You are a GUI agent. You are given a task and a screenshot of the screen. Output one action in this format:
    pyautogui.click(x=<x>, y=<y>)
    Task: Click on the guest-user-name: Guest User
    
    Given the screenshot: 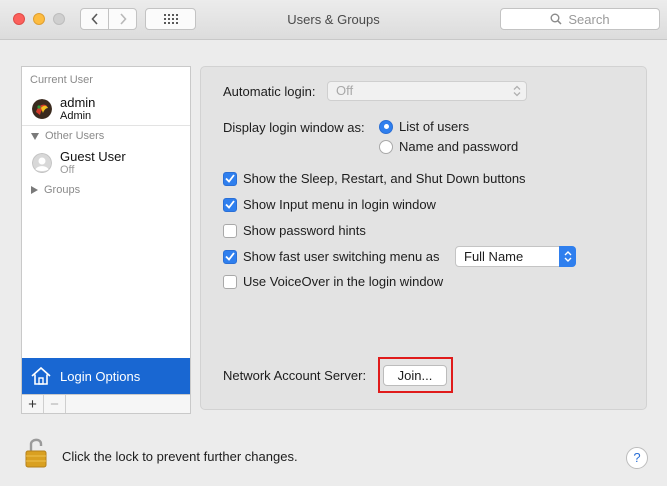 What is the action you would take?
    pyautogui.click(x=93, y=156)
    